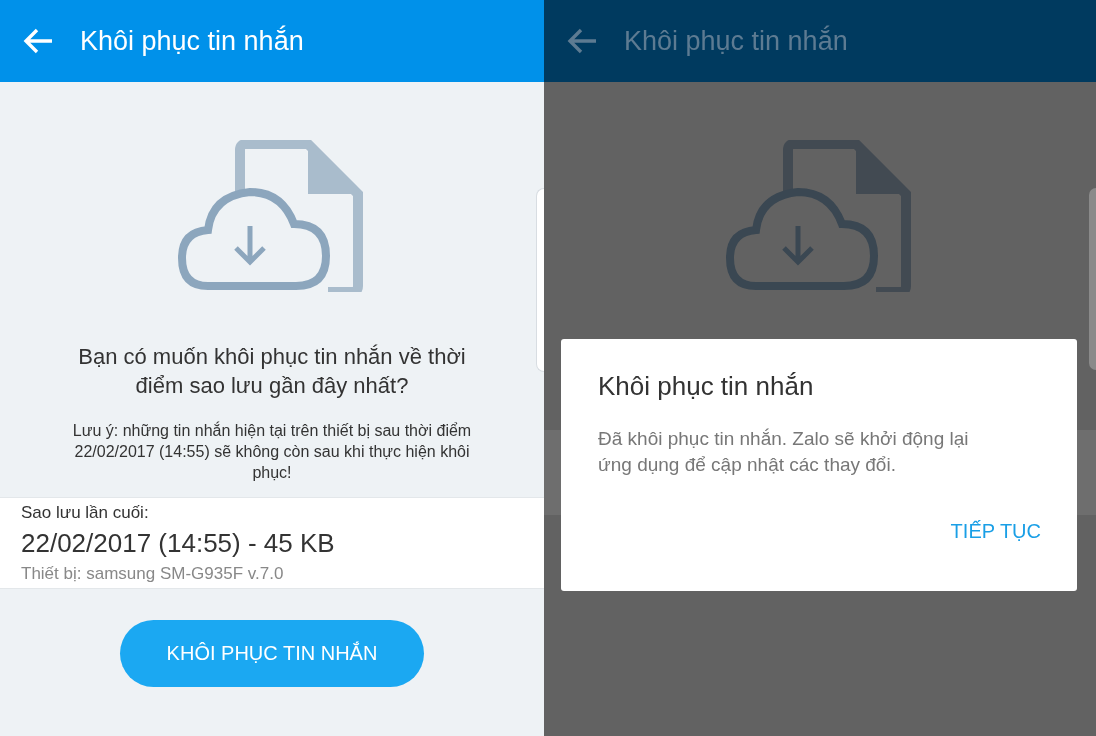  Describe the element at coordinates (706, 386) in the screenshot. I see `dialog-title: Khôi phục tin nhắn` at that location.